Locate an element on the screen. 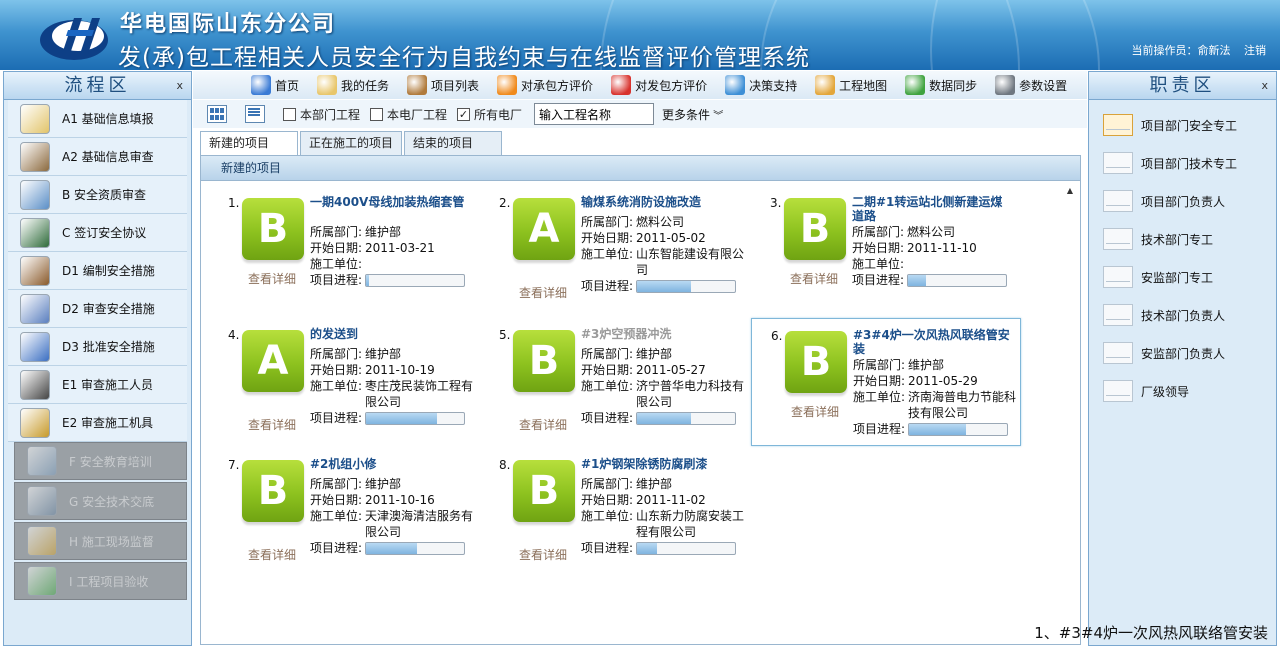 Image resolution: width=1280 pixels, height=646 pixels. duty-item: 技术部门负责人 is located at coordinates (1182, 315).